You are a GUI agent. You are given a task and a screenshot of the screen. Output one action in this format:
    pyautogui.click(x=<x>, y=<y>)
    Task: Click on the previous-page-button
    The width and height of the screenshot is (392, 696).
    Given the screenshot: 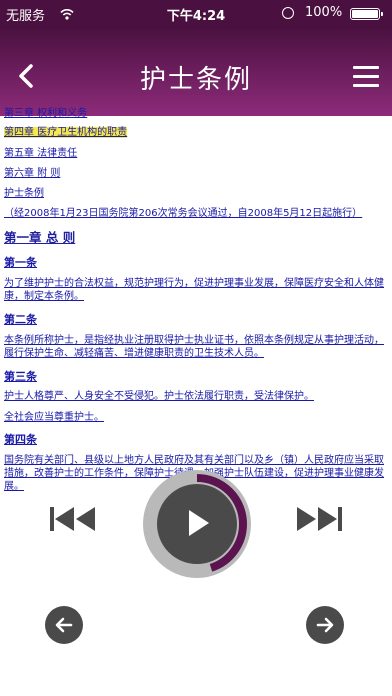 What is the action you would take?
    pyautogui.click(x=64, y=625)
    